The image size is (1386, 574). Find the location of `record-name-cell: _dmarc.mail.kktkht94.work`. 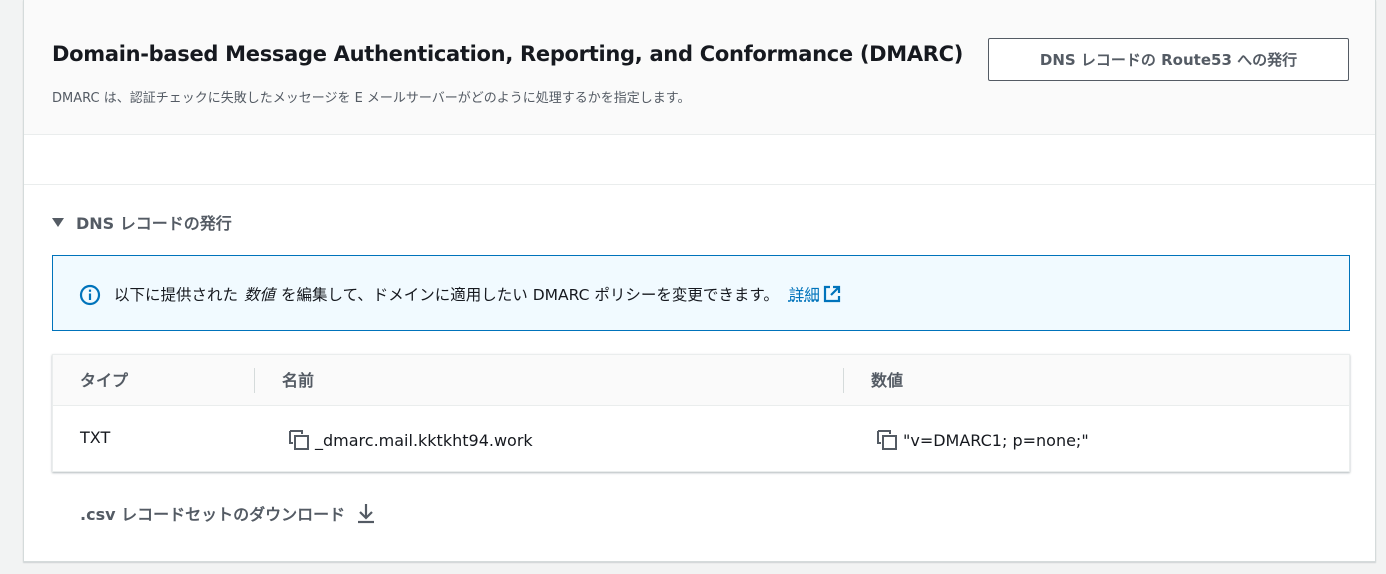

record-name-cell: _dmarc.mail.kktkht94.work is located at coordinates (410, 440).